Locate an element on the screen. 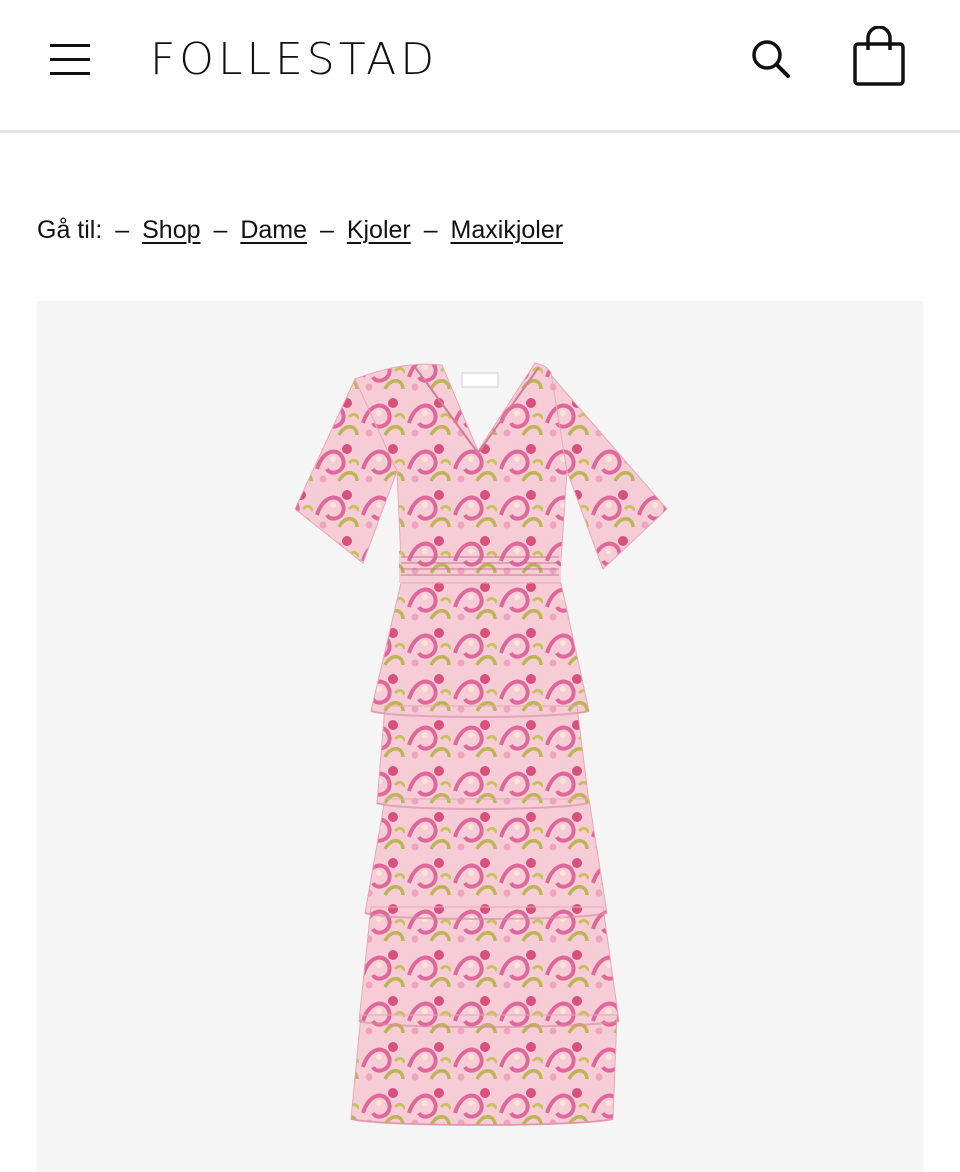 This screenshot has height=1172, width=960. search-button is located at coordinates (771, 59).